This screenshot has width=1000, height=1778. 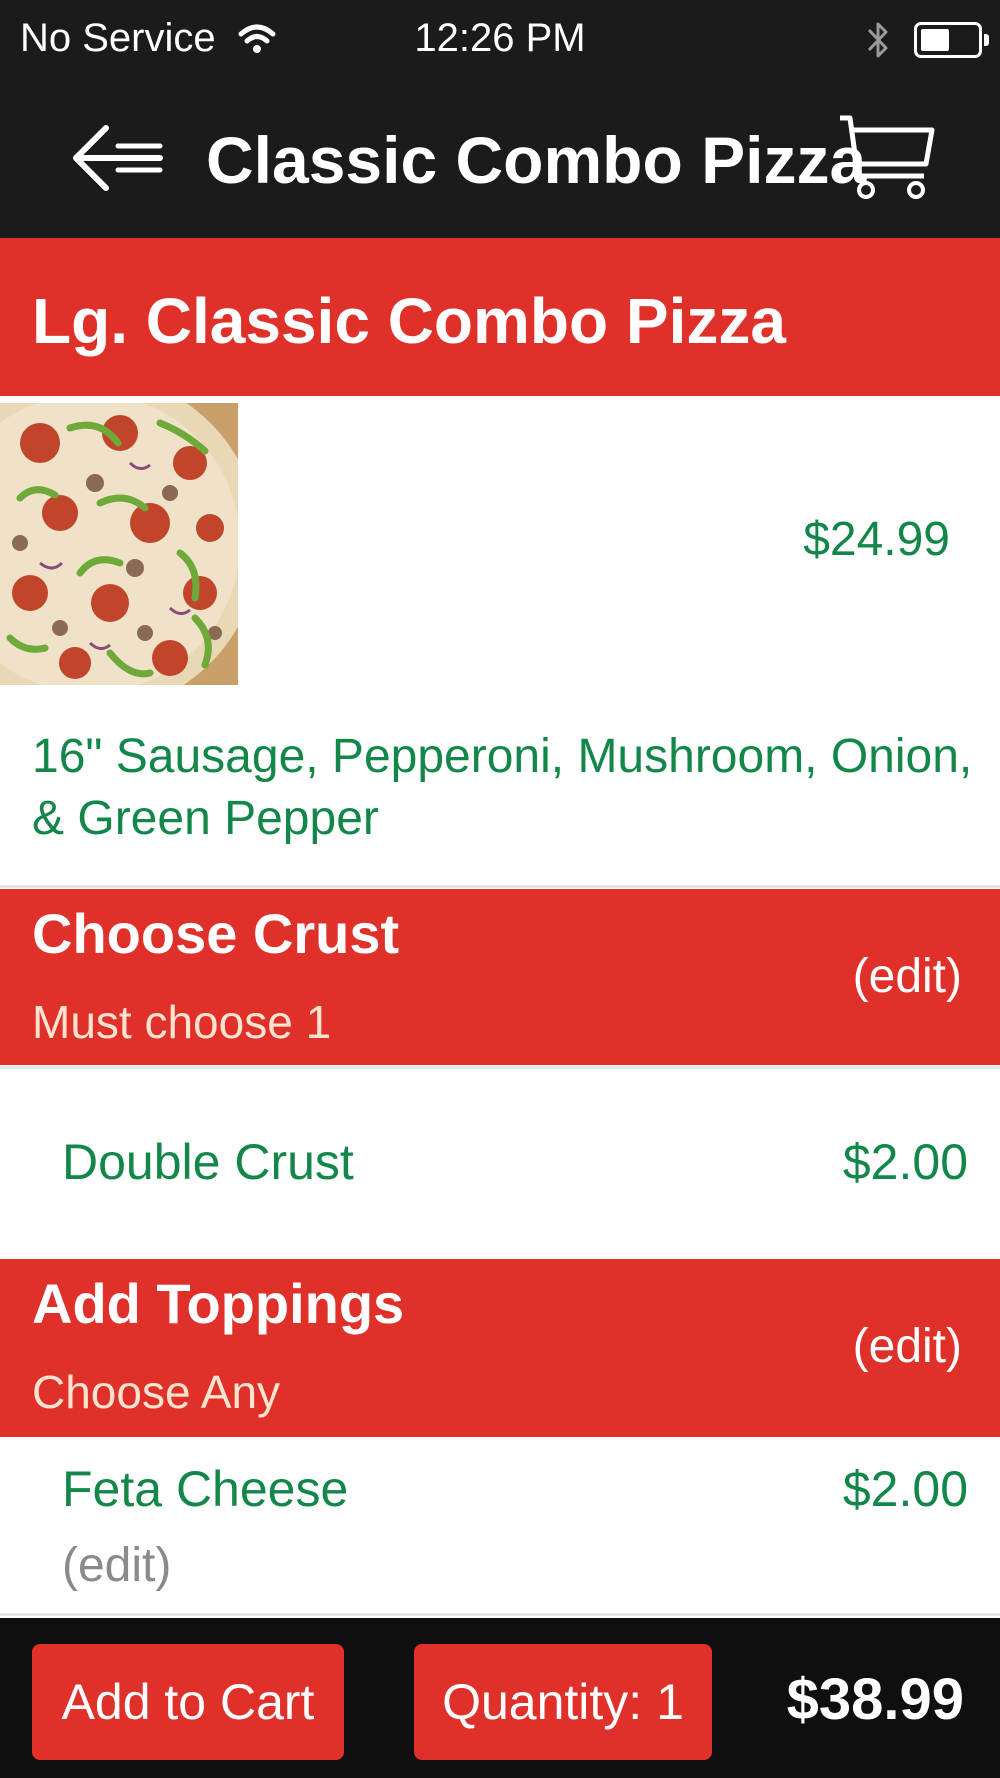 I want to click on battery-nub, so click(x=986, y=40).